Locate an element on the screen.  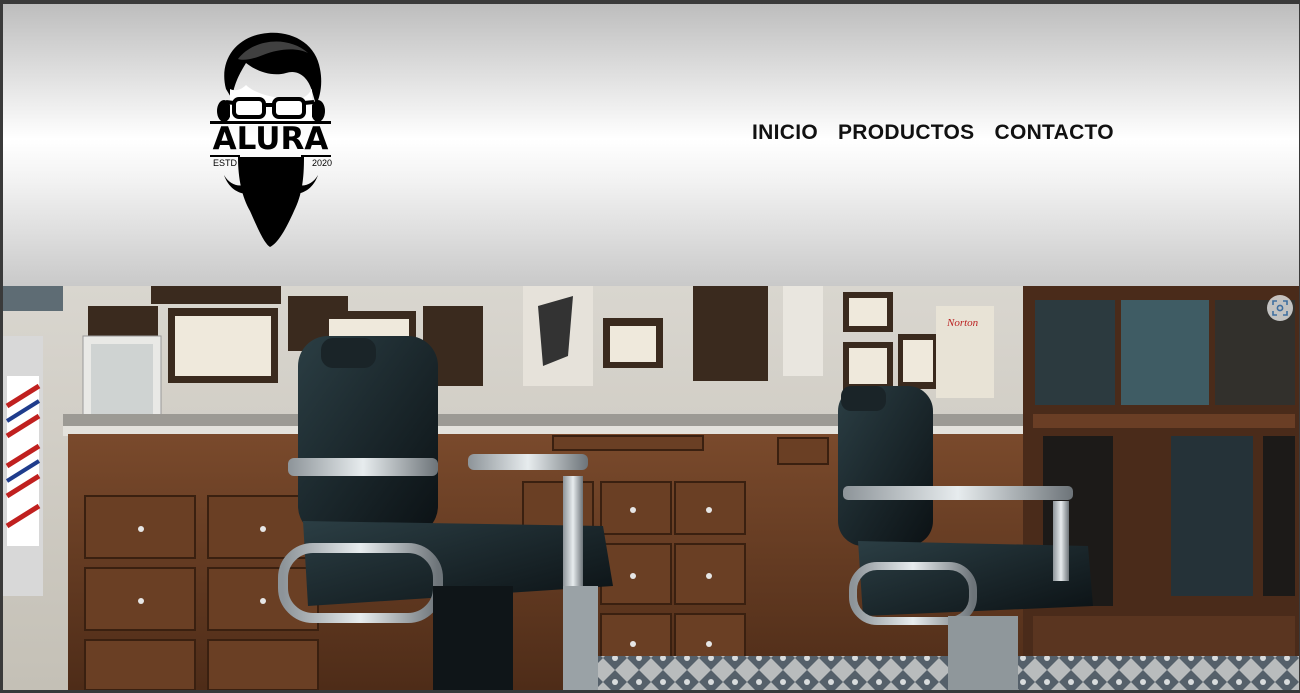
main-nav: INICIO PRODUCTOS CONTACTO is located at coordinates (943, 133).